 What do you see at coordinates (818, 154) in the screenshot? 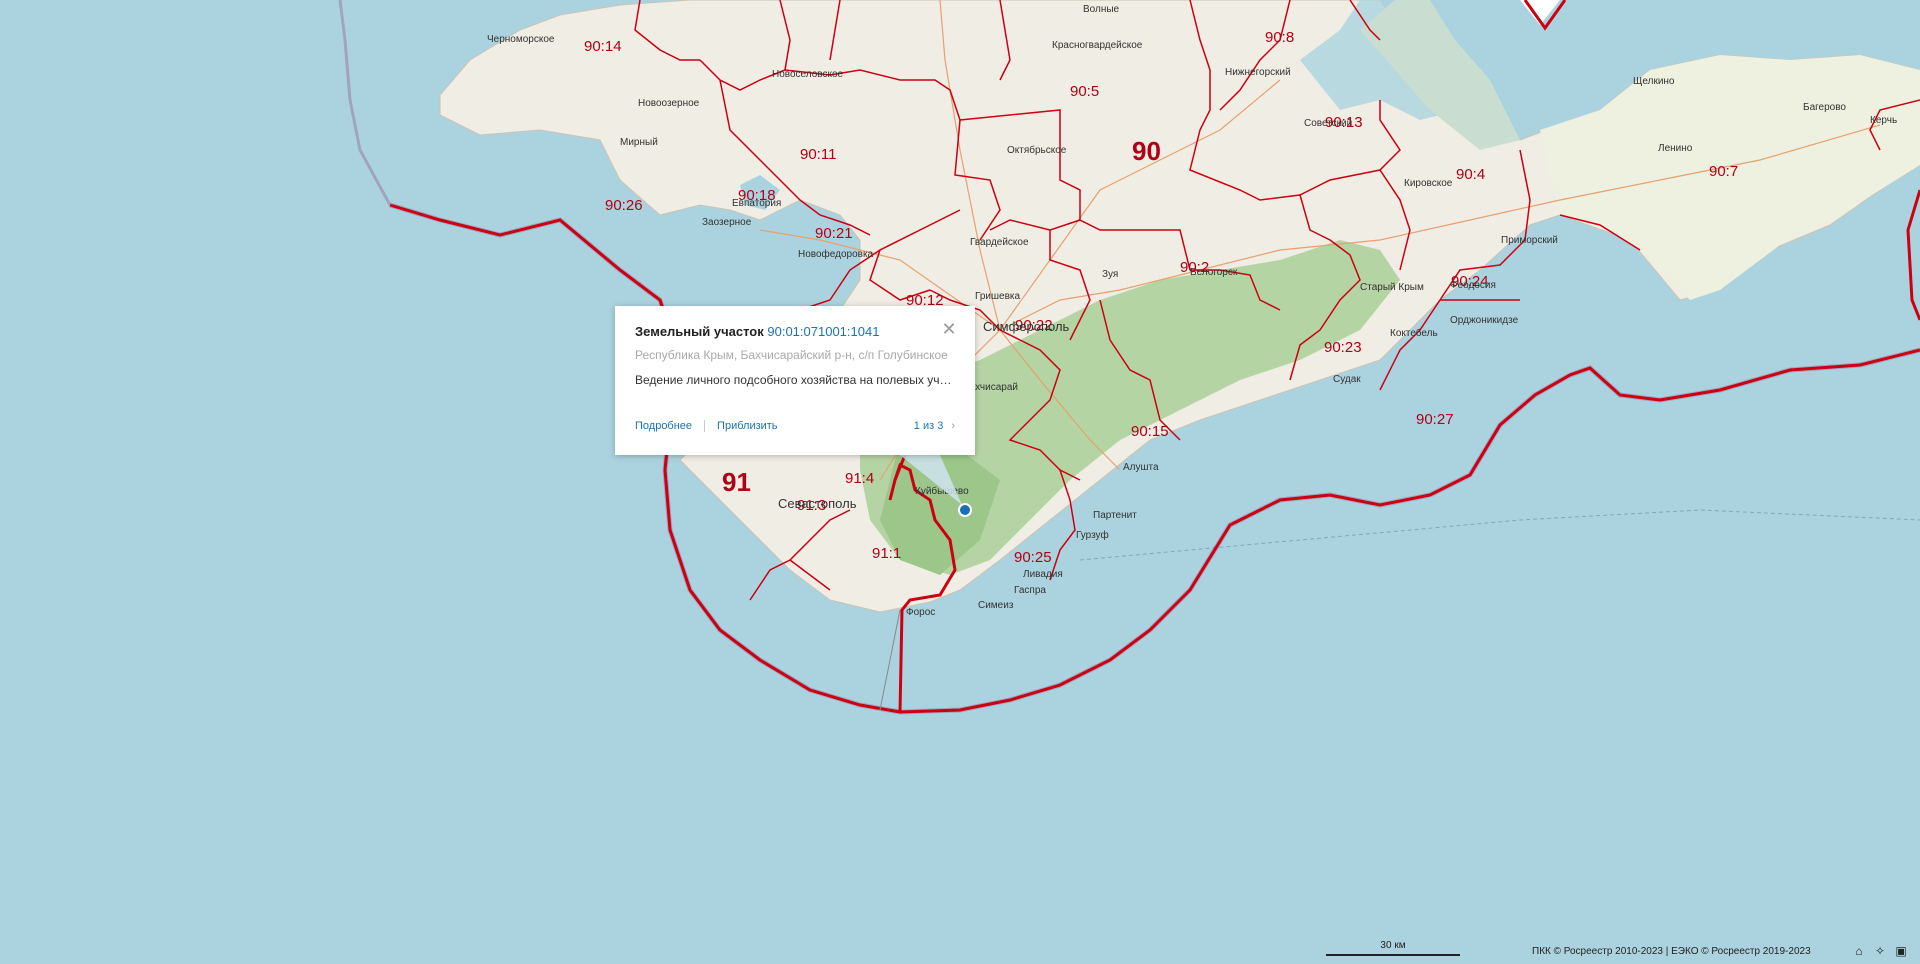
I see `region-label: 90:11` at bounding box center [818, 154].